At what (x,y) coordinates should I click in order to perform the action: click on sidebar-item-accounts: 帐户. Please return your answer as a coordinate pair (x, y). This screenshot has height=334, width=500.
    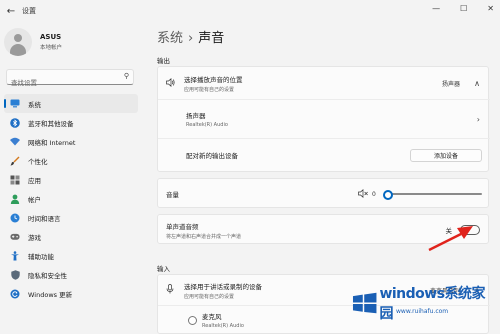
    Looking at the image, I should click on (71, 198).